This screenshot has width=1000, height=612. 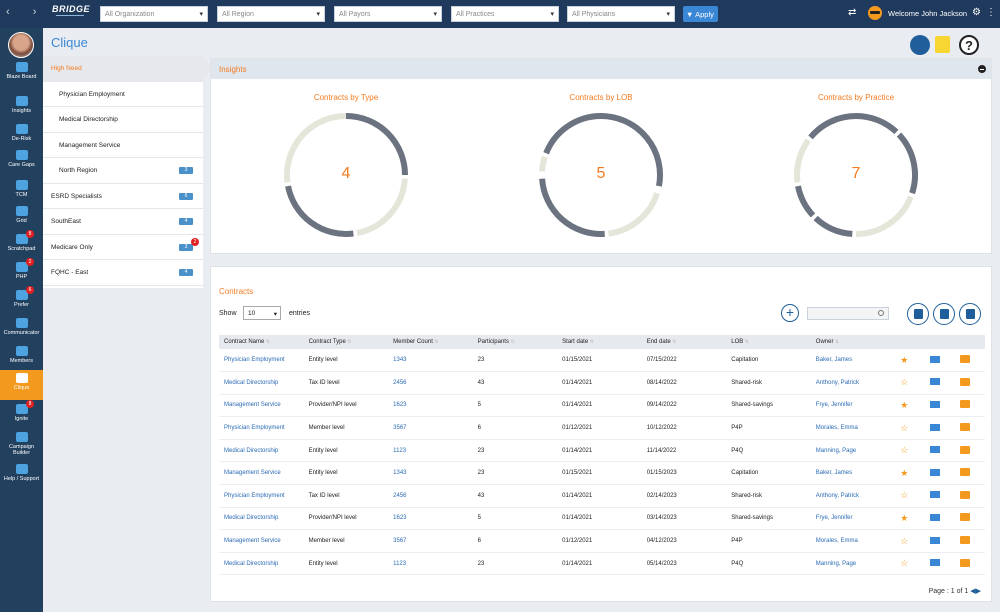 I want to click on sidebar-item-care-gaps: Care Gaps, so click(x=21, y=159).